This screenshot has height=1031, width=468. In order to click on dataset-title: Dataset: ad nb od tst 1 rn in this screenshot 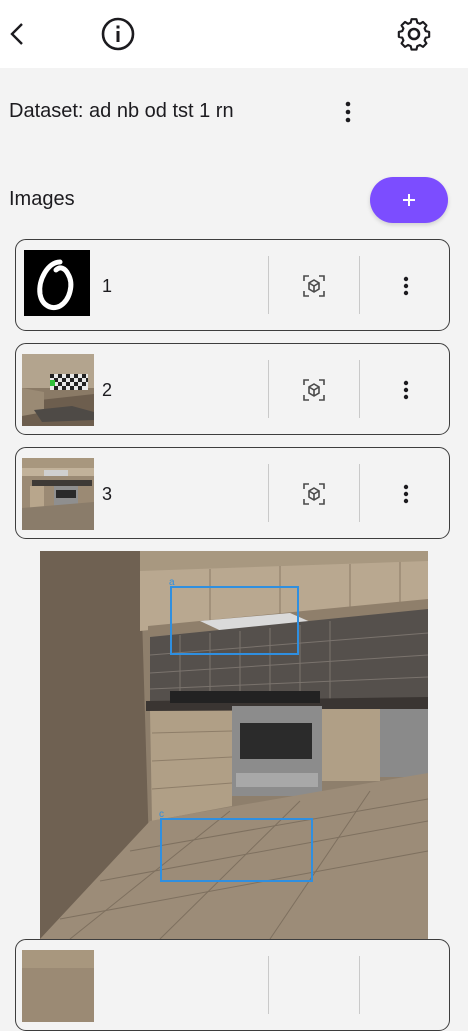, I will do `click(121, 111)`.